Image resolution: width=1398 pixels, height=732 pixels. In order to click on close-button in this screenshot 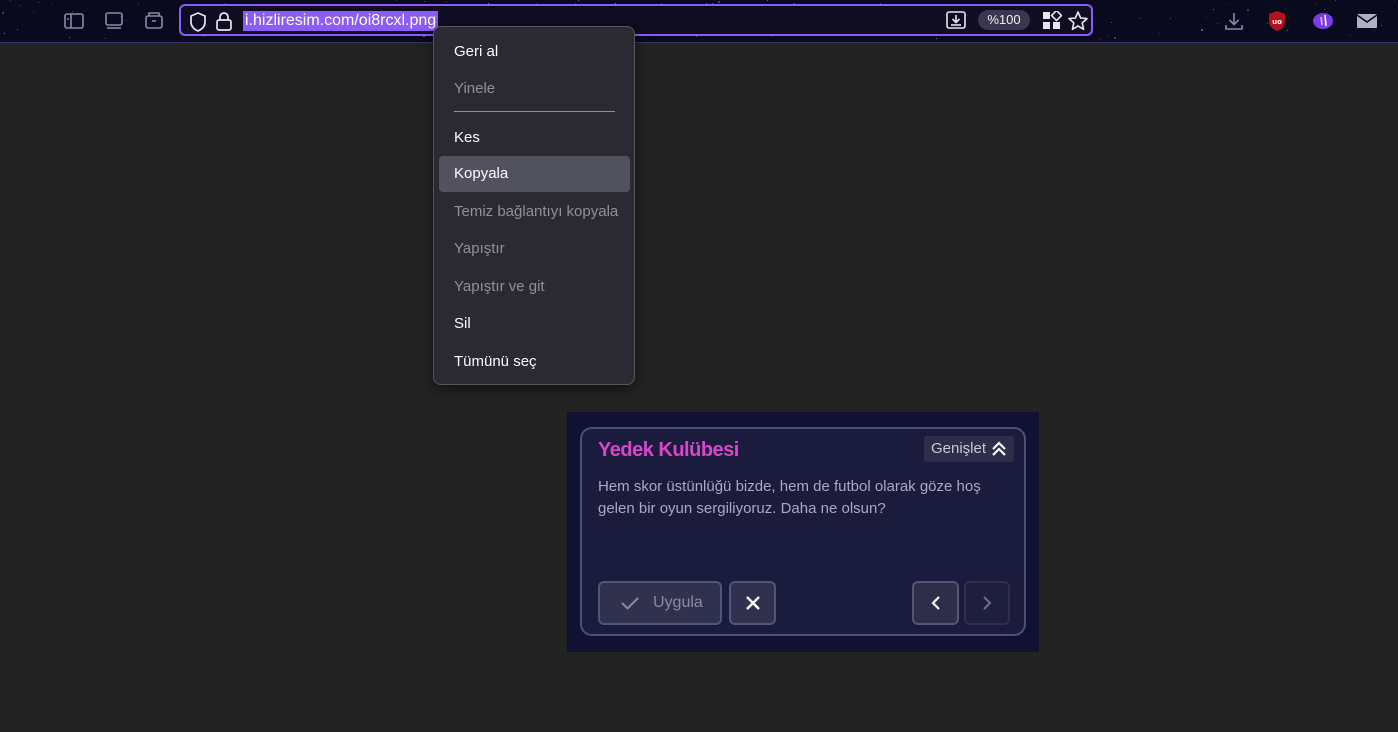, I will do `click(752, 603)`.